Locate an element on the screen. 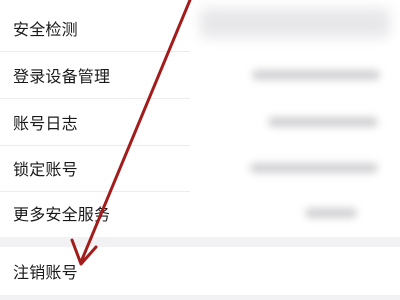  menu-item-label: 登录设备管理 is located at coordinates (62, 76).